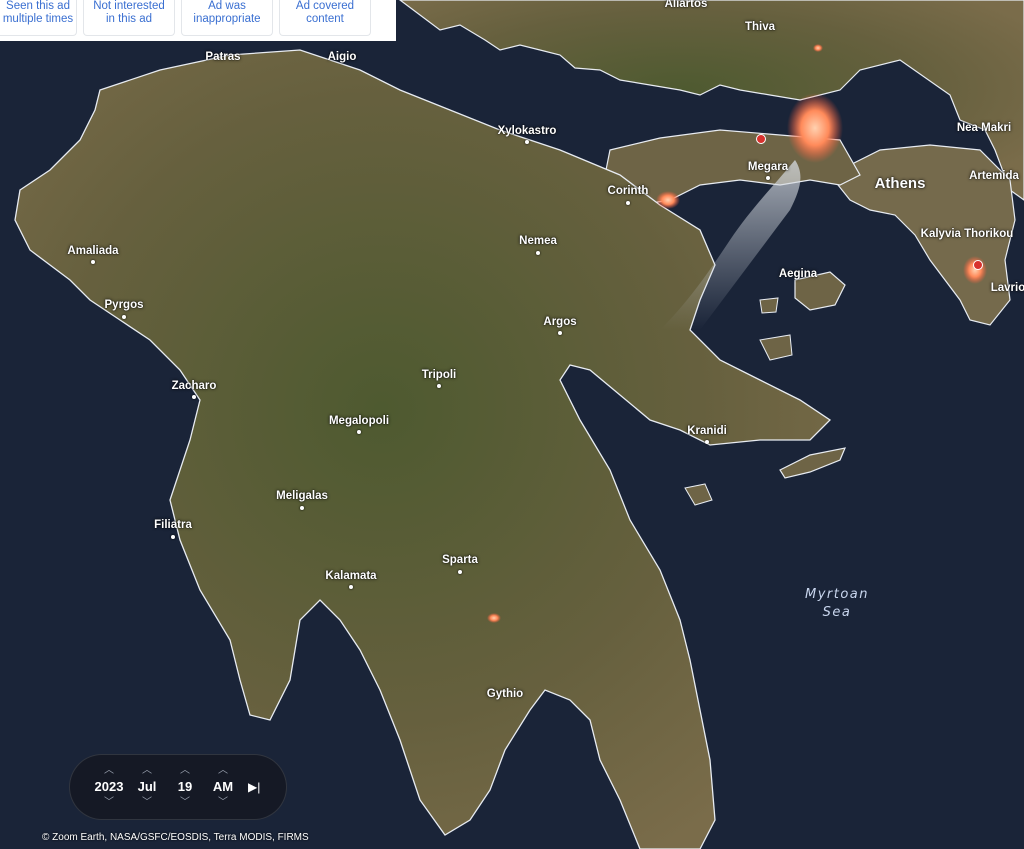  I want to click on place-label-tripoli: Tripoli, so click(439, 375).